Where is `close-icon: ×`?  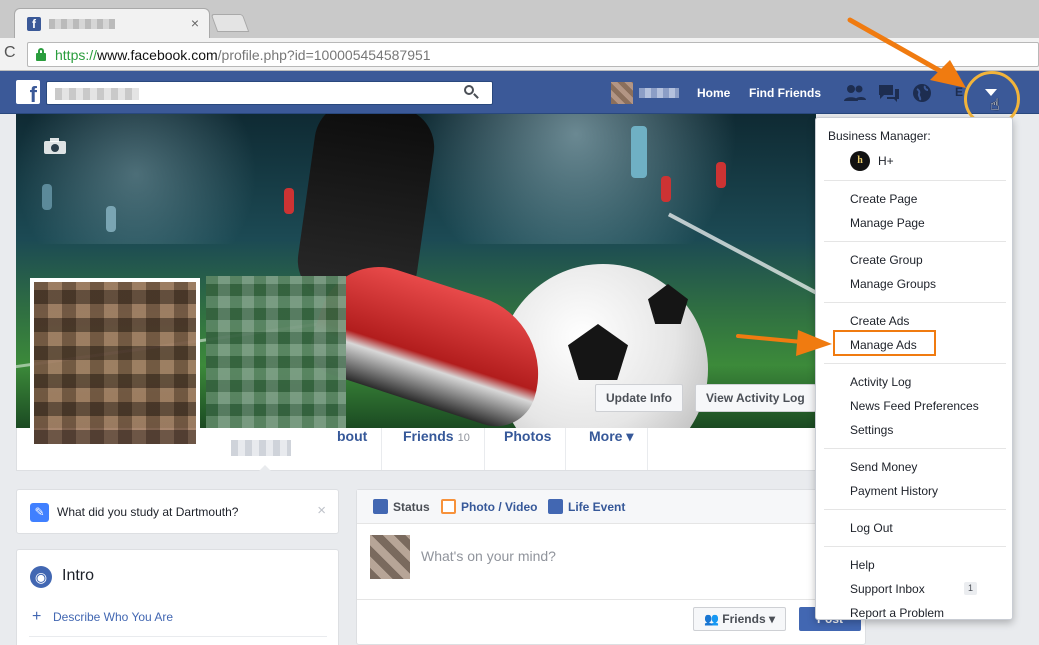 close-icon: × is located at coordinates (321, 510).